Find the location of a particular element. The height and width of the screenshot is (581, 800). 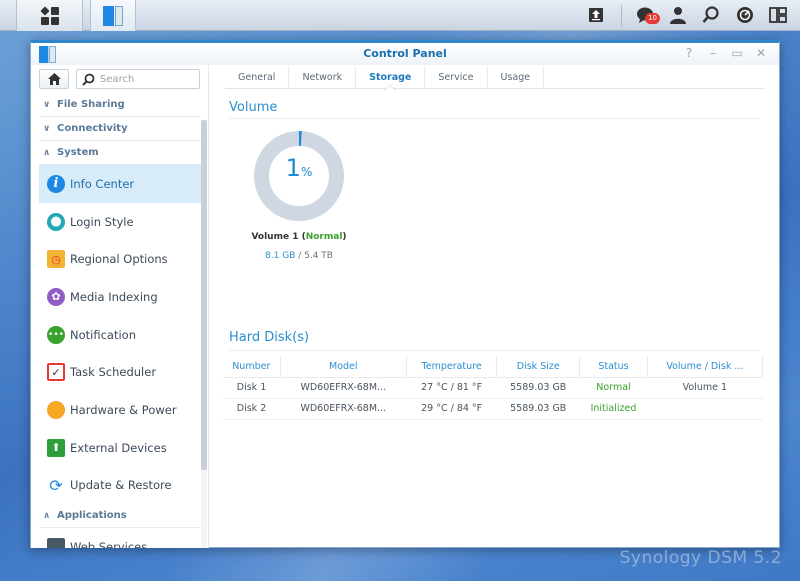

widgets-icon is located at coordinates (778, 15).